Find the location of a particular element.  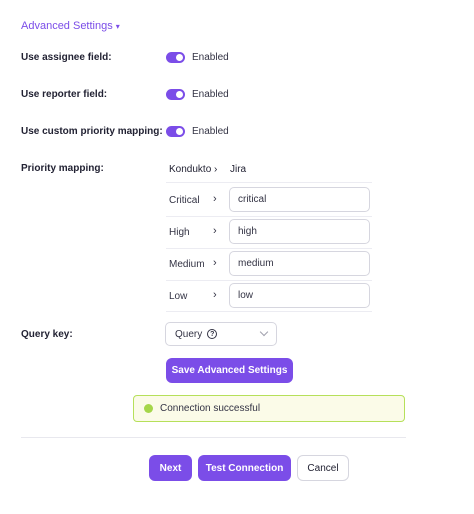

mapping-row-medium: Medium › medium is located at coordinates (269, 265).